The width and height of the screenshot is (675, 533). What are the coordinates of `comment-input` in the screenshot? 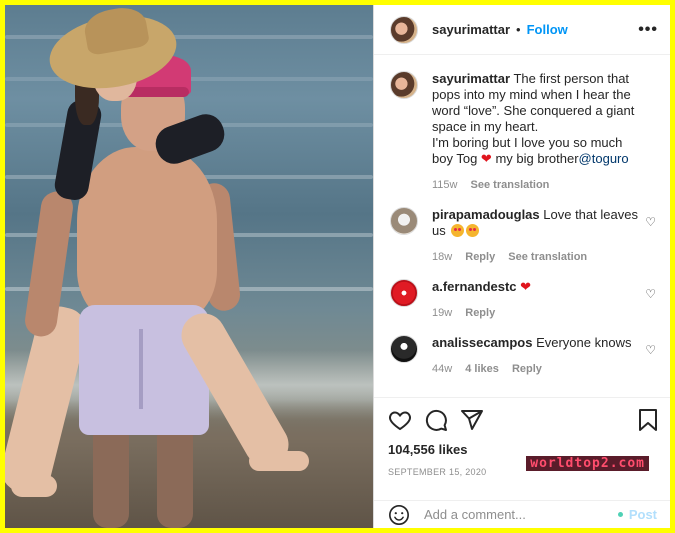 It's located at (521, 514).